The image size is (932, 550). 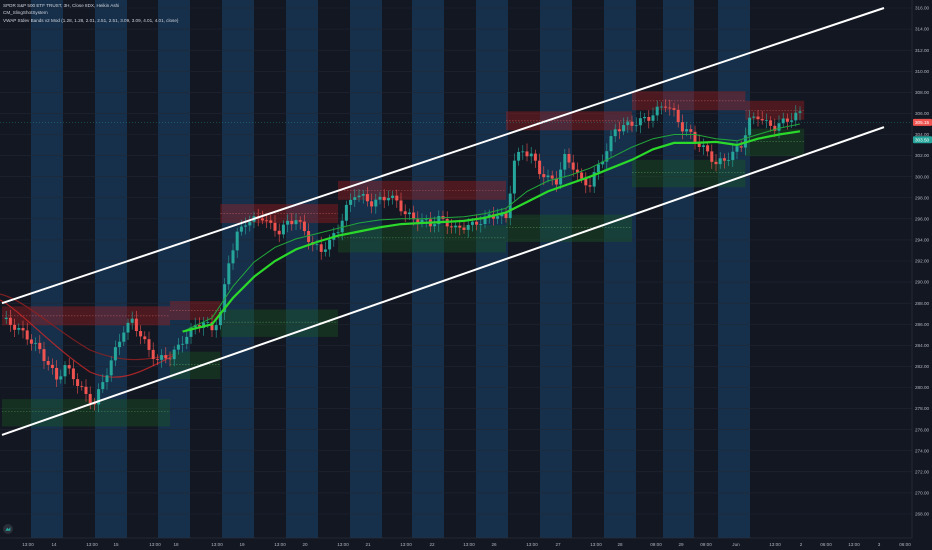 What do you see at coordinates (620, 544) in the screenshot?
I see `time-tick-label: 28` at bounding box center [620, 544].